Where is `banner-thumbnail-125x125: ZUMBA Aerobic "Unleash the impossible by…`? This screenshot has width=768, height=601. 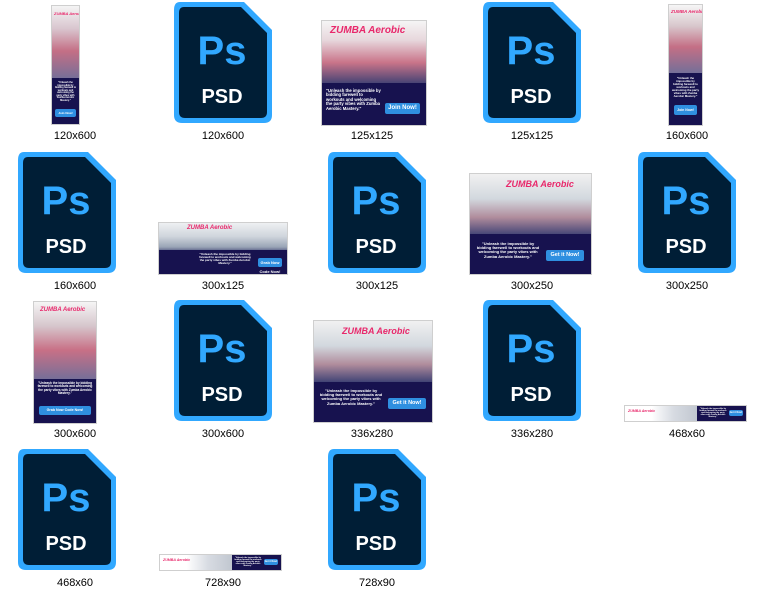 banner-thumbnail-125x125: ZUMBA Aerobic "Unleash the impossible by… is located at coordinates (374, 73).